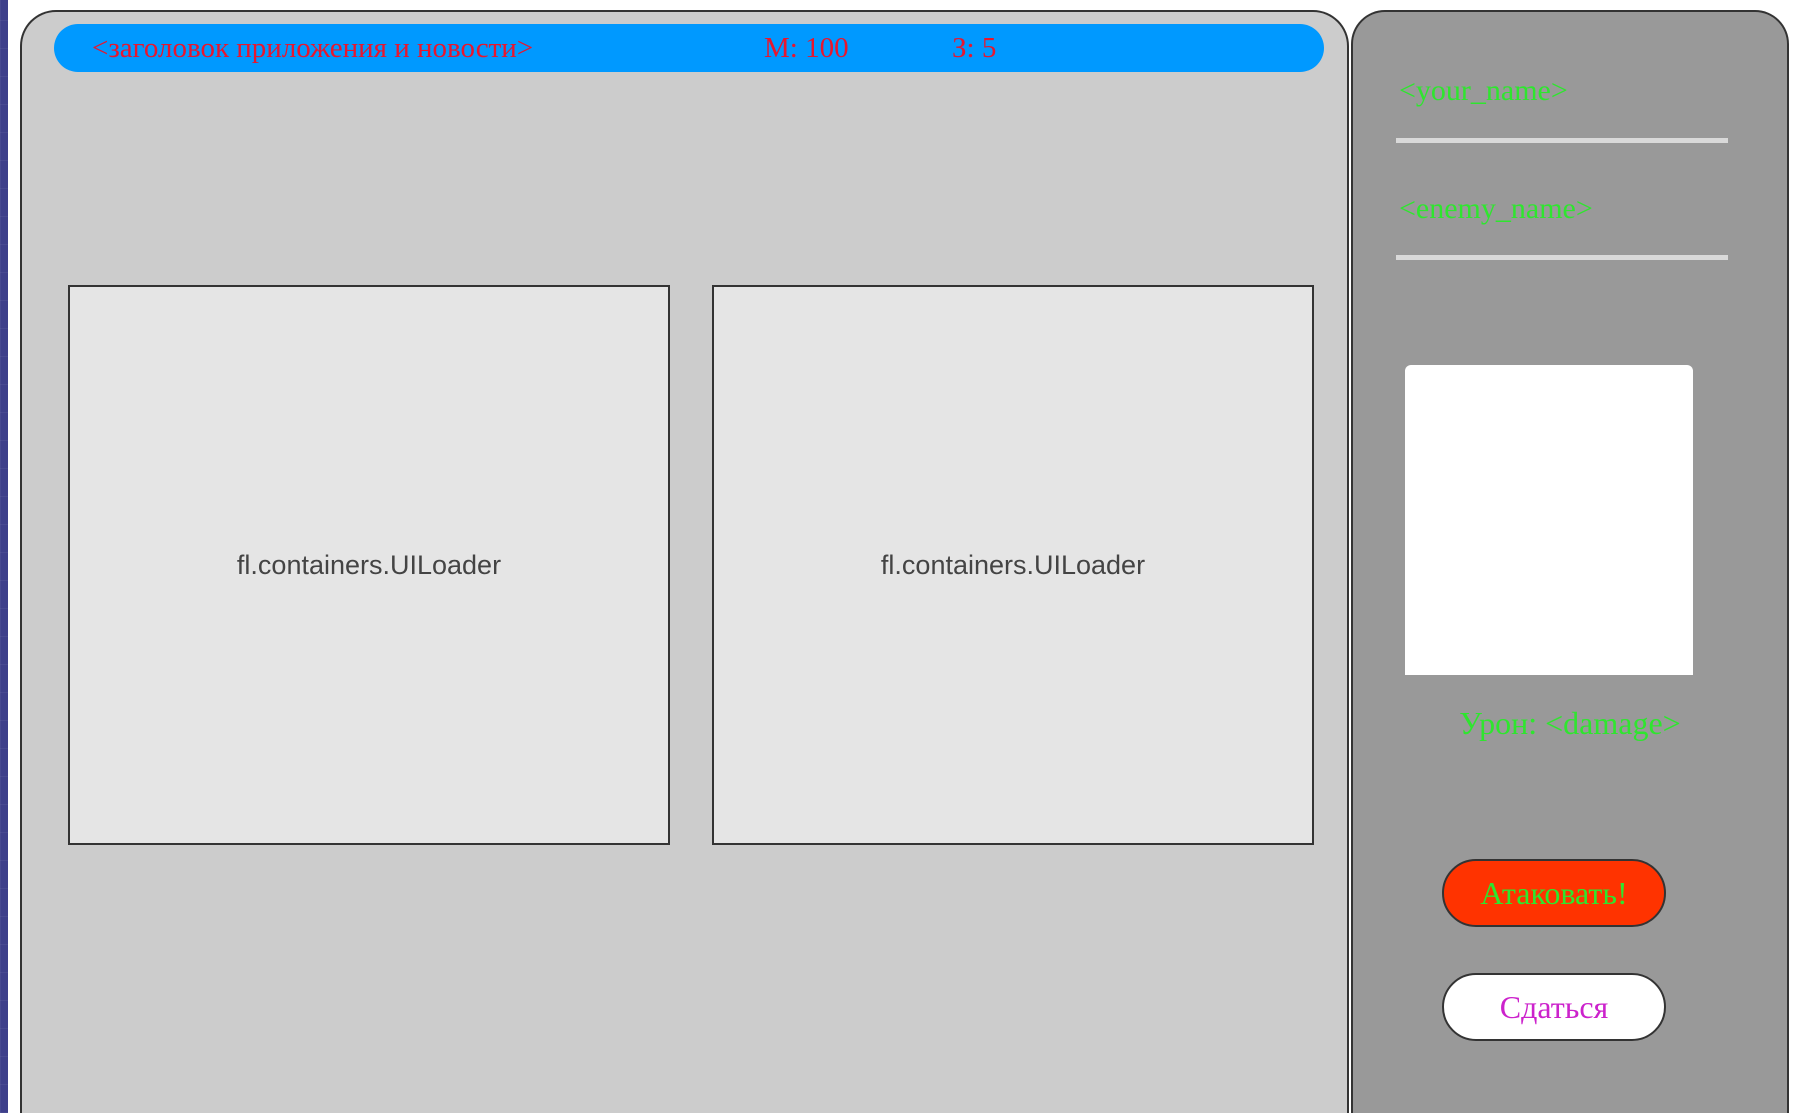 This screenshot has height=1113, width=1799. I want to click on enemy-name-label: <enemy_name>, so click(1496, 208).